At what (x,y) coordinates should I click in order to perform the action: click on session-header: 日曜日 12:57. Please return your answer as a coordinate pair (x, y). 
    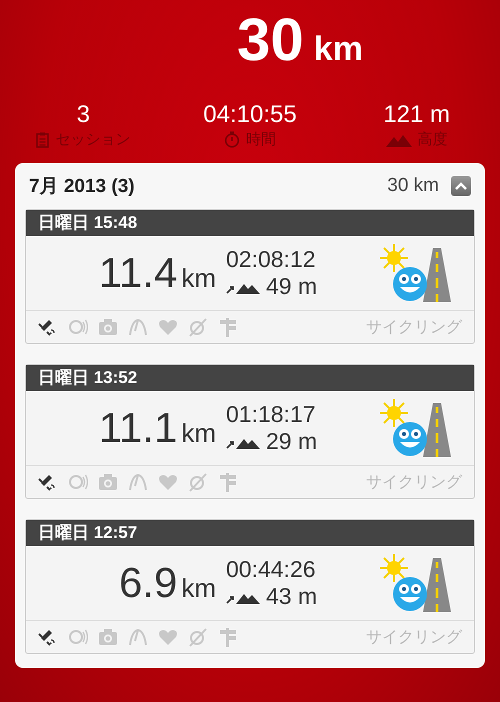
    Looking at the image, I should click on (250, 533).